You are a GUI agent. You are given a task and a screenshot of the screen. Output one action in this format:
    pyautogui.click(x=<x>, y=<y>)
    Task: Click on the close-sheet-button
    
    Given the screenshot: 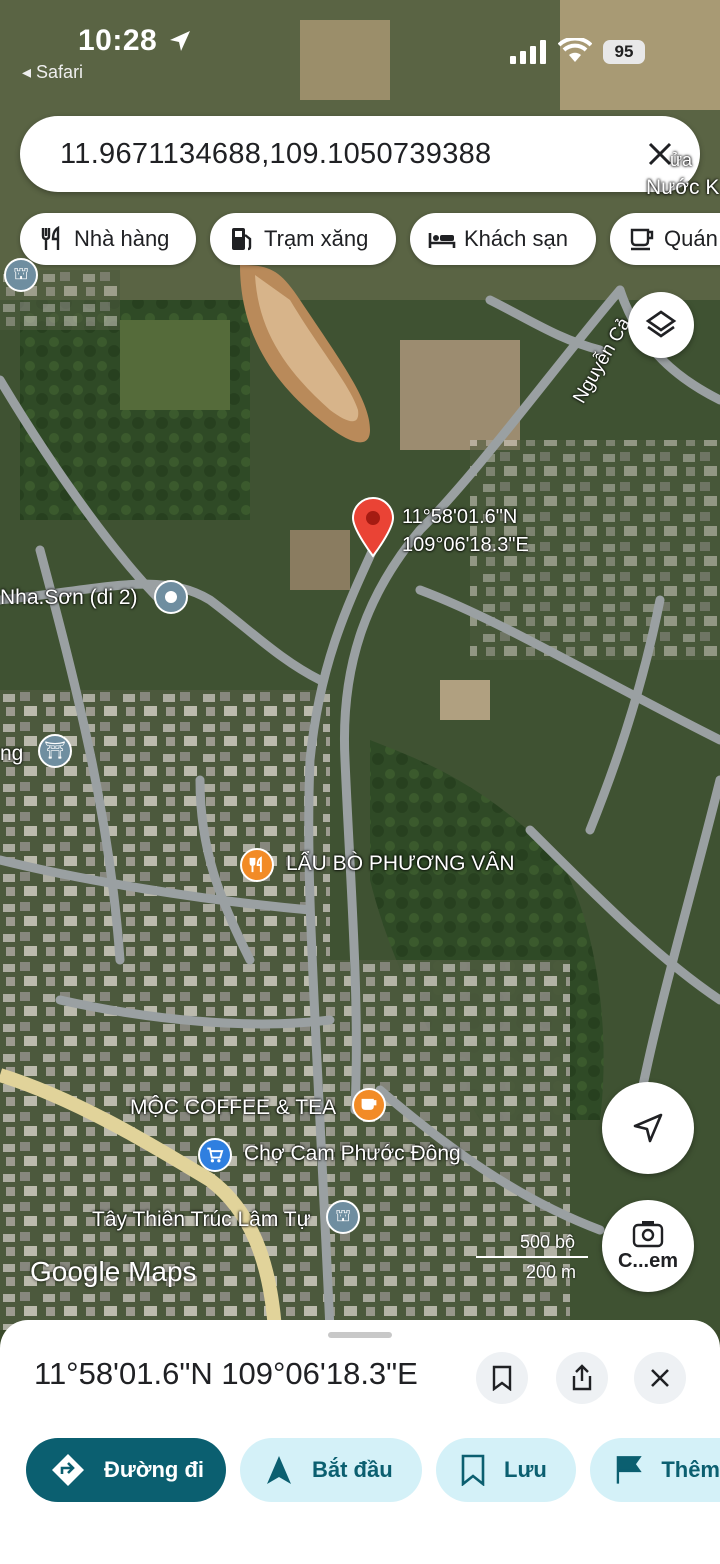 What is the action you would take?
    pyautogui.click(x=660, y=1378)
    